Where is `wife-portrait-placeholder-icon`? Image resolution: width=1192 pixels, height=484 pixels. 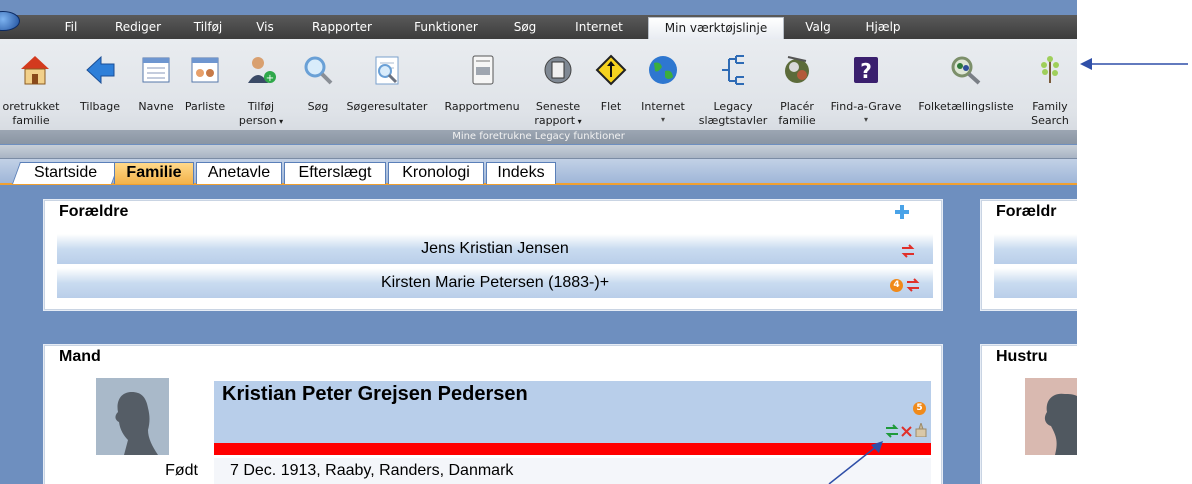
wife-portrait-placeholder-icon is located at coordinates (1051, 416).